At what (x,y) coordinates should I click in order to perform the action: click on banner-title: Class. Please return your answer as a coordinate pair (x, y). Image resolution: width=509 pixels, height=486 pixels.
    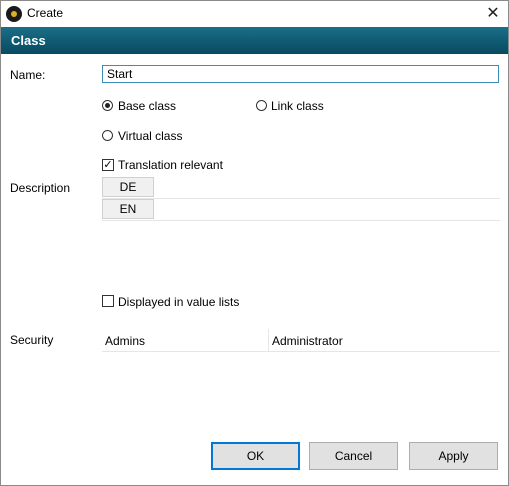
    Looking at the image, I should click on (28, 40).